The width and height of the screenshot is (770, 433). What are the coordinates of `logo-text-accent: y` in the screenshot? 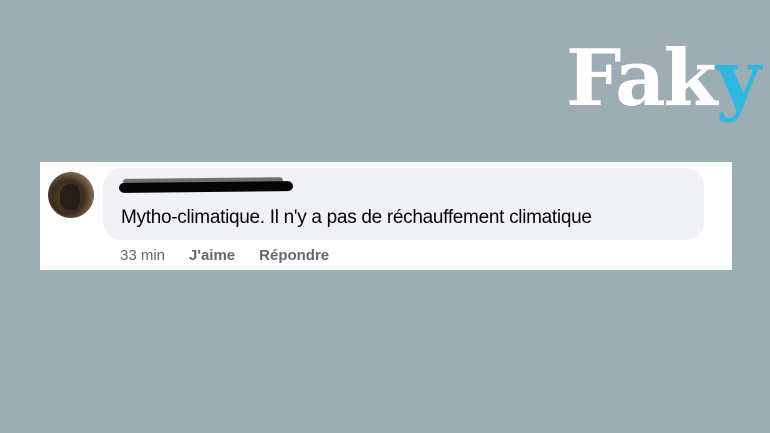 It's located at (738, 78).